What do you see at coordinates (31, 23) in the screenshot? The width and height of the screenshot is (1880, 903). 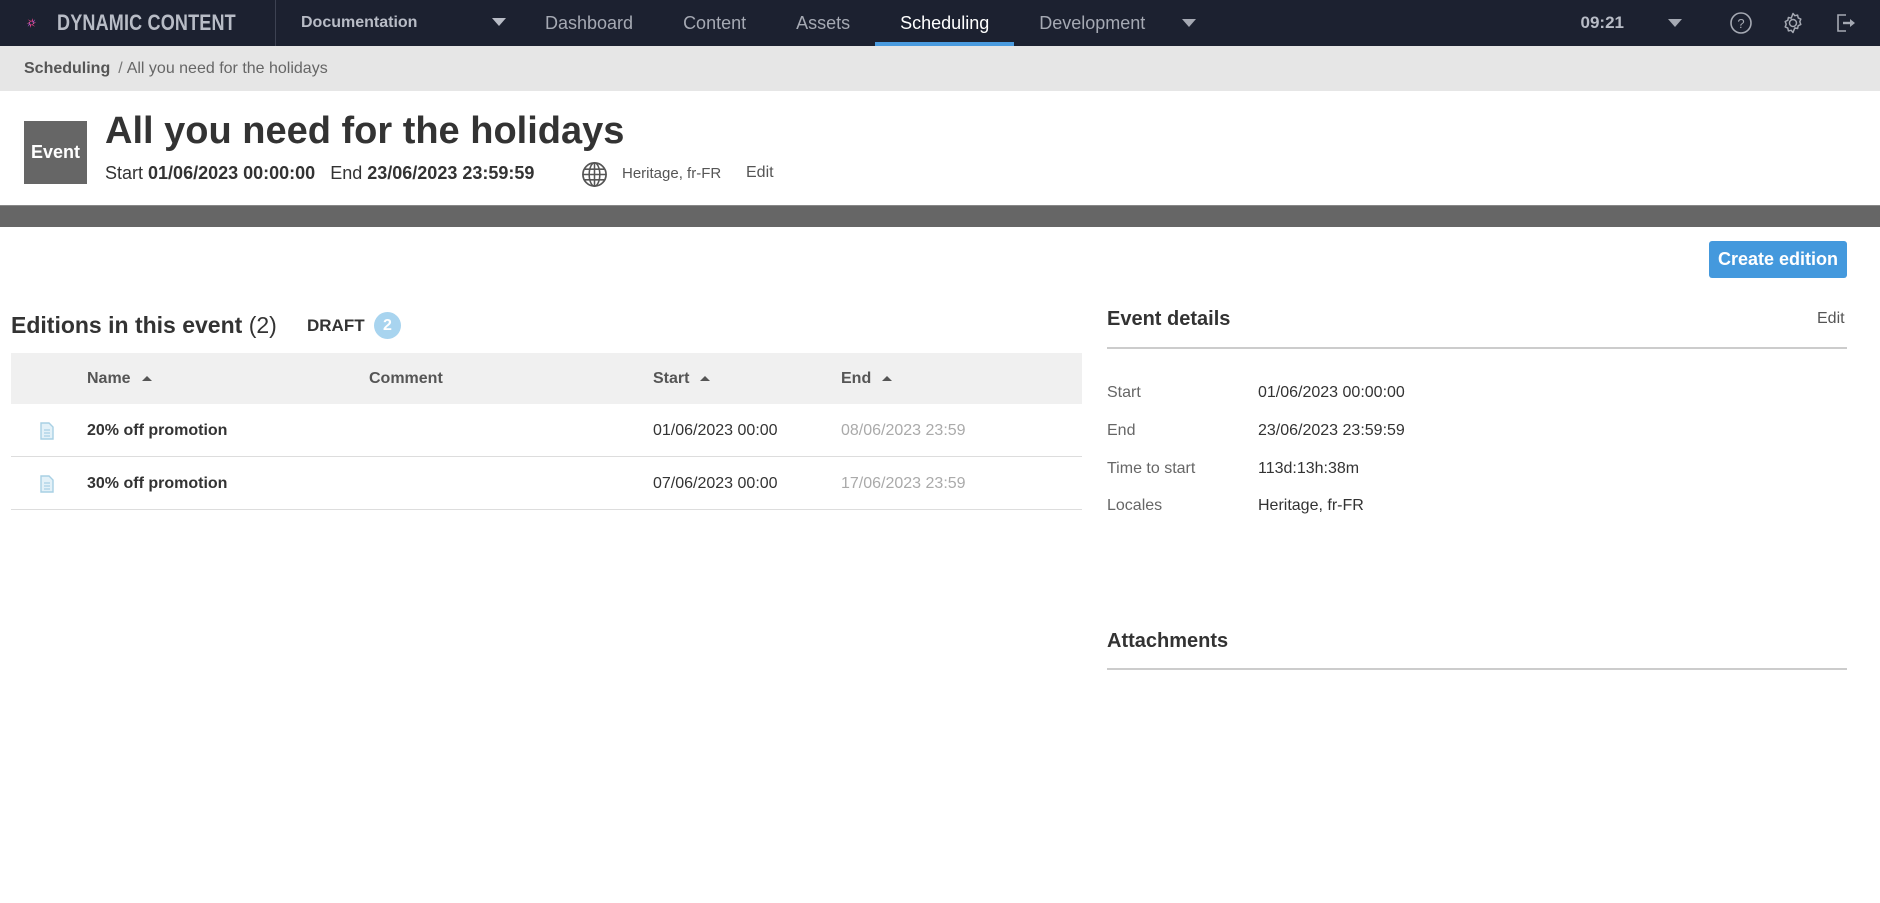 I see `dynamic-content-logo-icon` at bounding box center [31, 23].